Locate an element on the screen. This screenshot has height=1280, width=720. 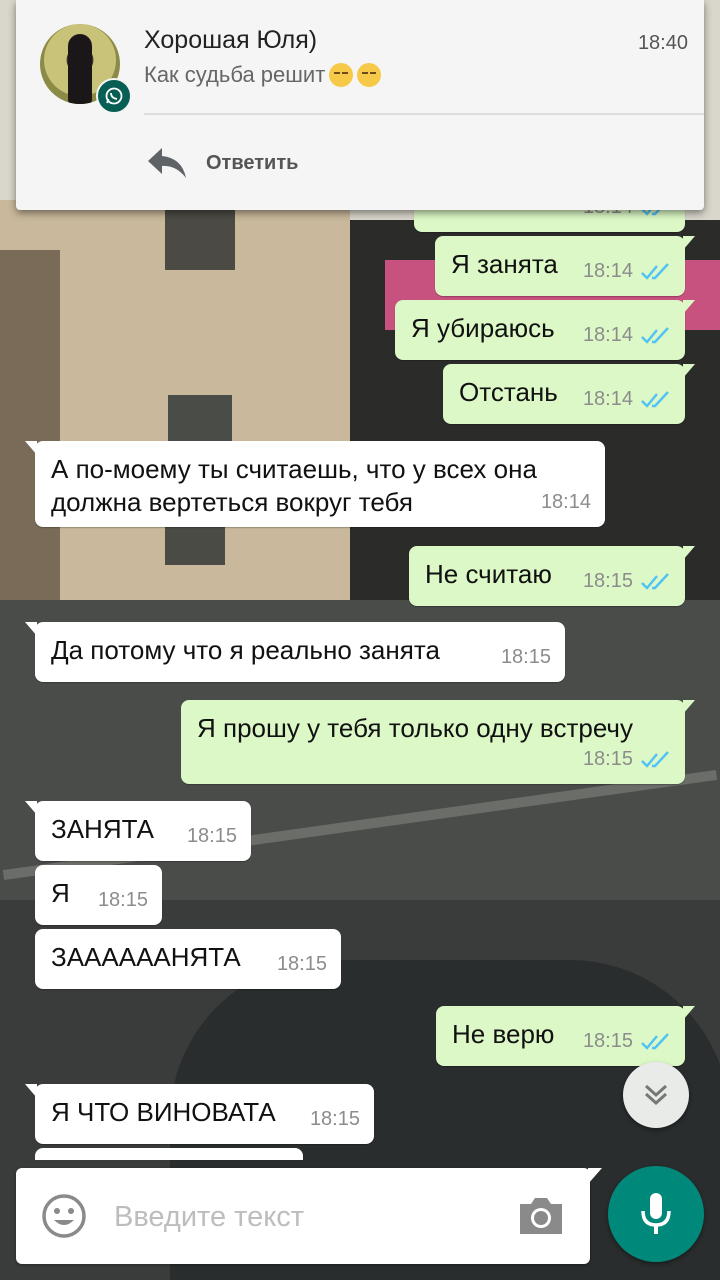
voice-record-button is located at coordinates (656, 1214).